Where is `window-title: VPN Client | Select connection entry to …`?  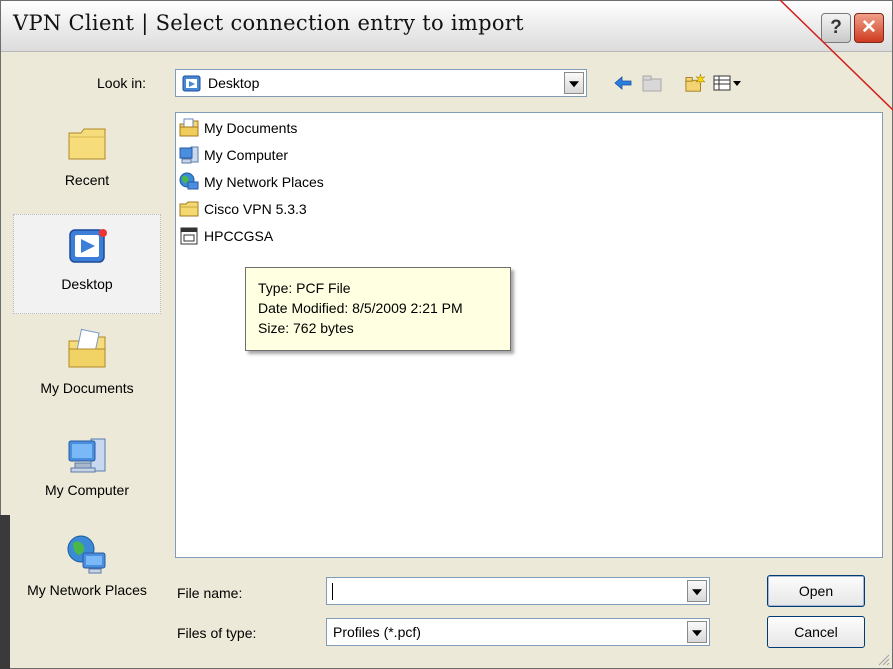
window-title: VPN Client | Select connection entry to … is located at coordinates (268, 23).